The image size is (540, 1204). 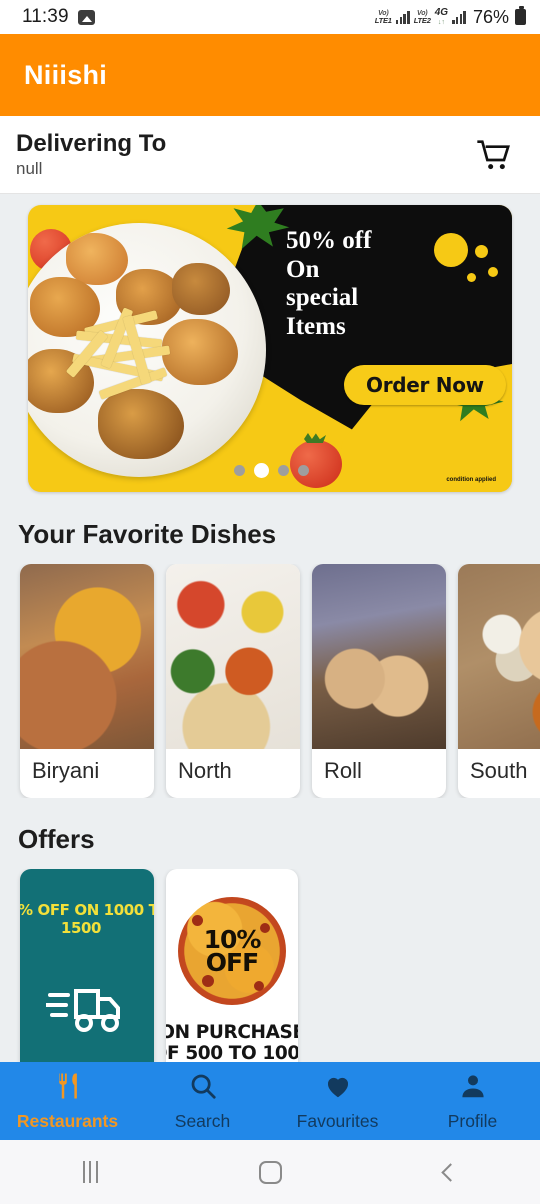 What do you see at coordinates (337, 1120) in the screenshot?
I see `nav-label: Favourites` at bounding box center [337, 1120].